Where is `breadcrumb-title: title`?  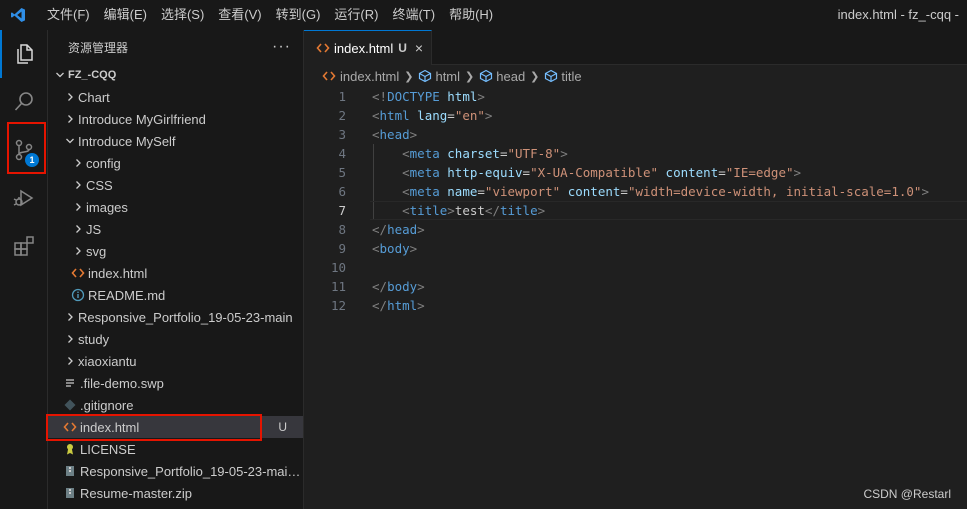 breadcrumb-title: title is located at coordinates (563, 76).